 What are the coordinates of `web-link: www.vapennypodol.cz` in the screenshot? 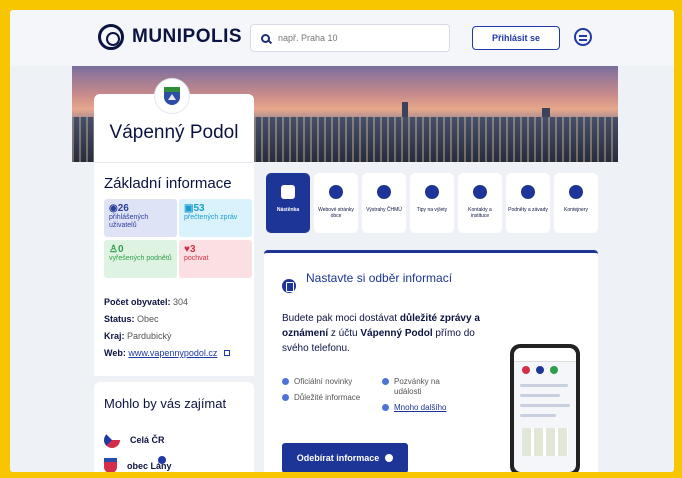 It's located at (172, 353).